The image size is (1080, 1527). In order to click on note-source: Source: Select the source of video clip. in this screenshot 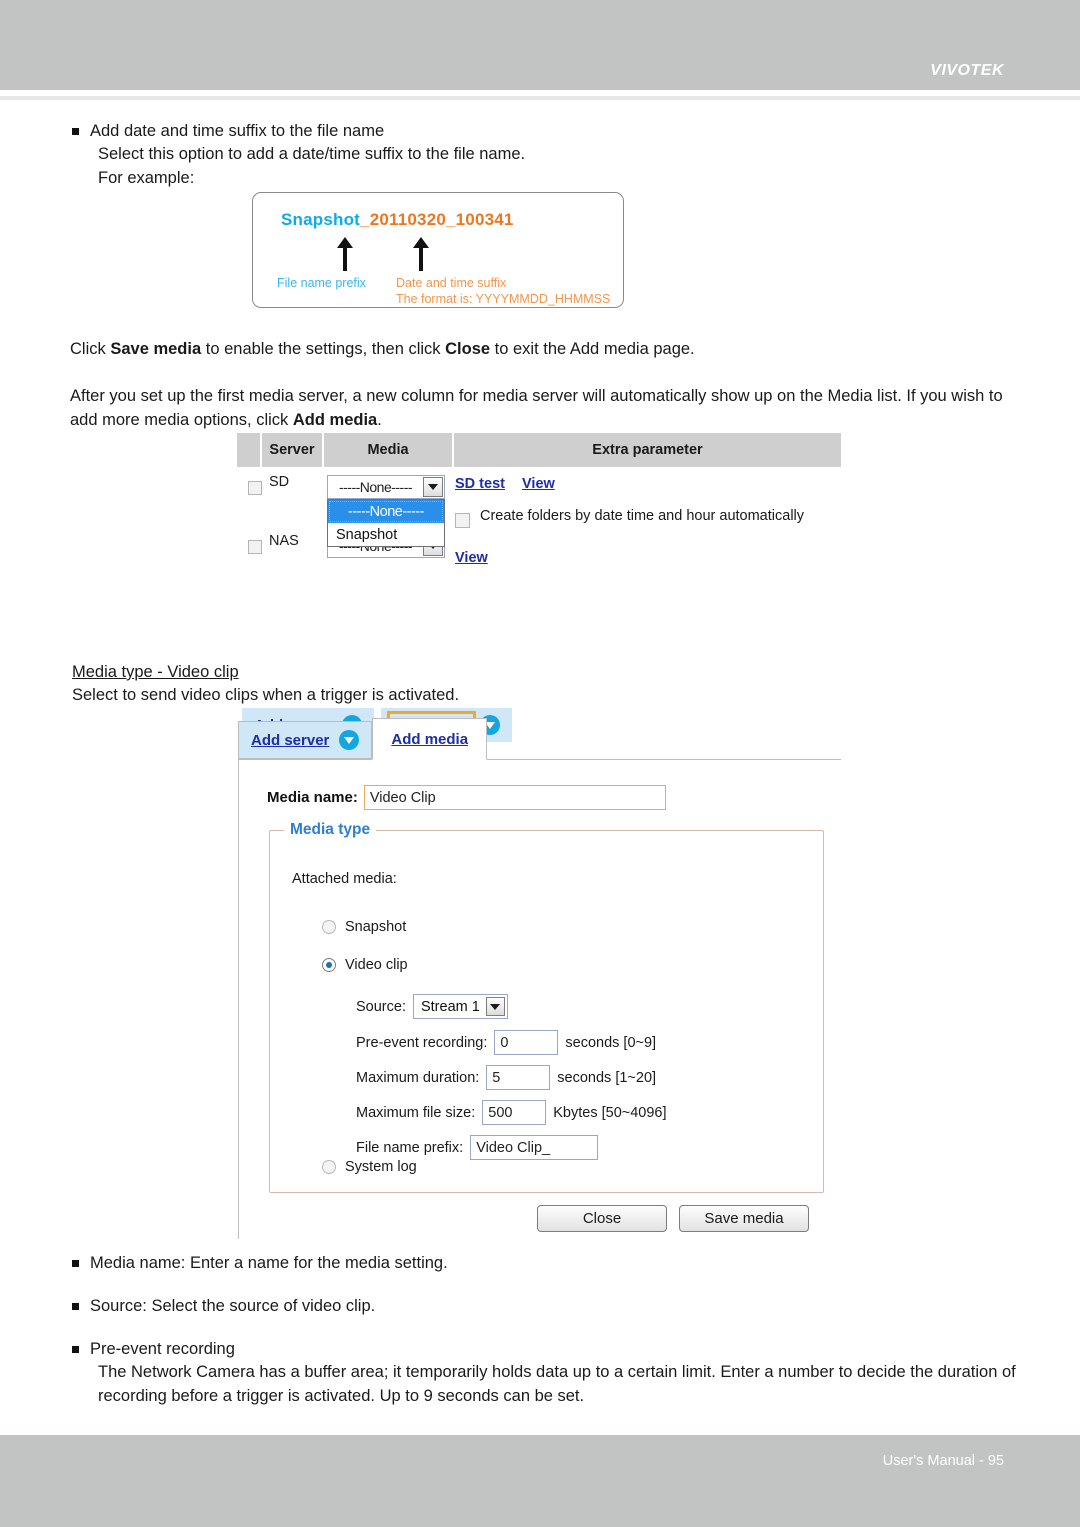, I will do `click(222, 1306)`.